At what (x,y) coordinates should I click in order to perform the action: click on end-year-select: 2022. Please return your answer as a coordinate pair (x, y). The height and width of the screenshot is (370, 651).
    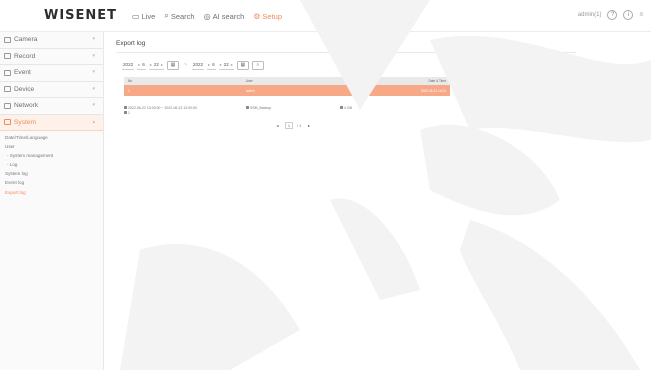
    Looking at the image, I should click on (198, 65).